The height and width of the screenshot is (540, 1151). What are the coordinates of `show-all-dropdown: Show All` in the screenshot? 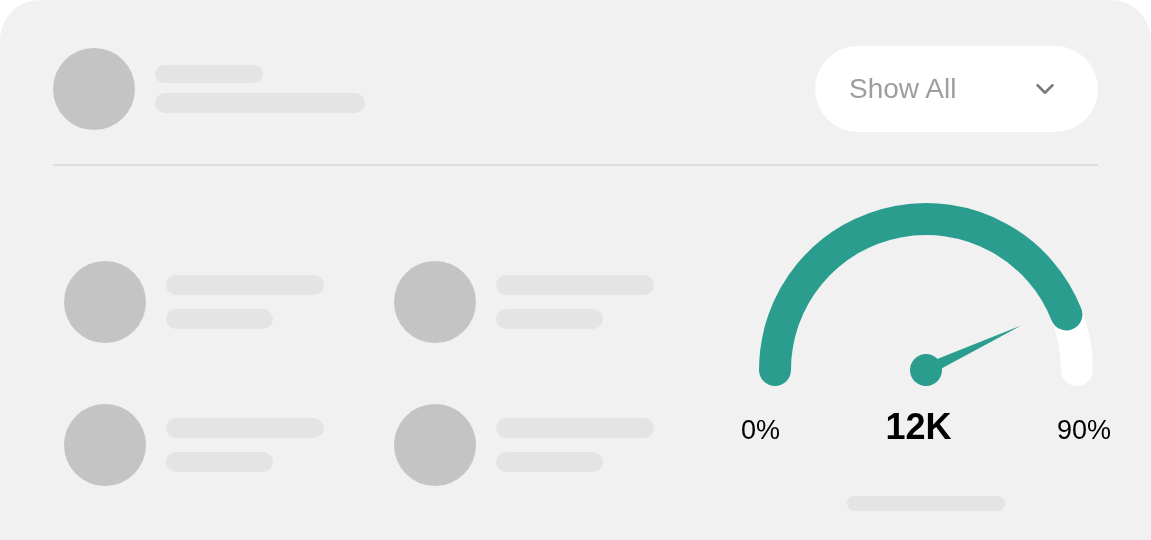 It's located at (956, 89).